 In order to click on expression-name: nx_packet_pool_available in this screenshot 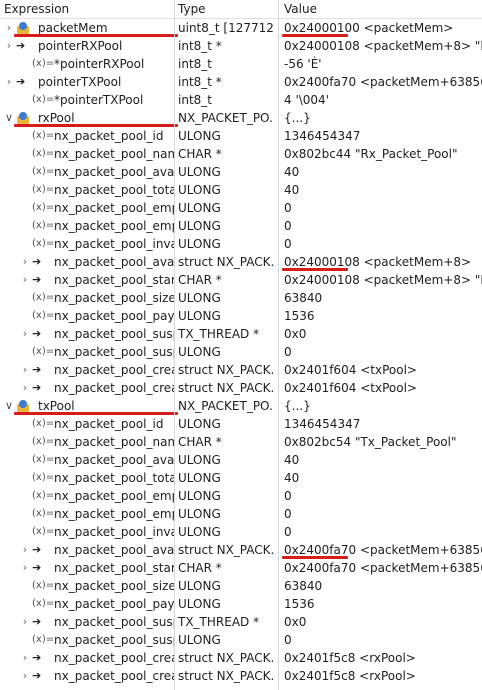, I will do `click(114, 460)`.